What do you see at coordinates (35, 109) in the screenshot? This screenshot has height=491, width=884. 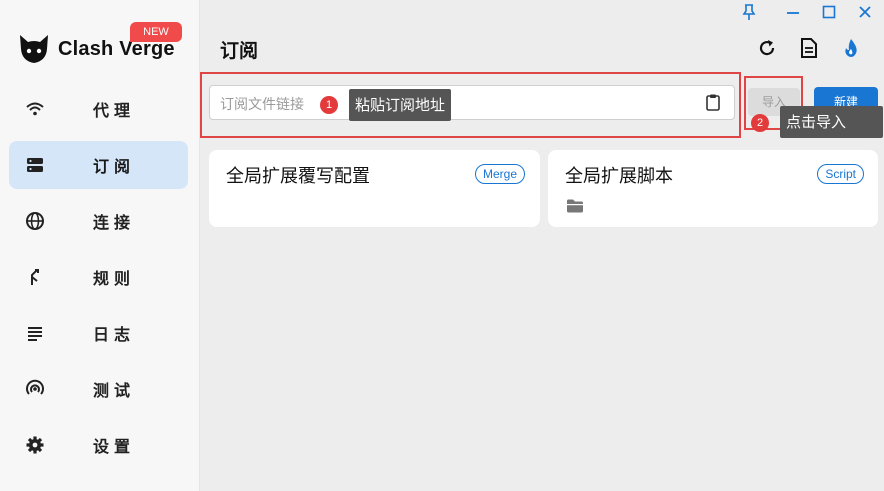 I see `wifi-icon` at bounding box center [35, 109].